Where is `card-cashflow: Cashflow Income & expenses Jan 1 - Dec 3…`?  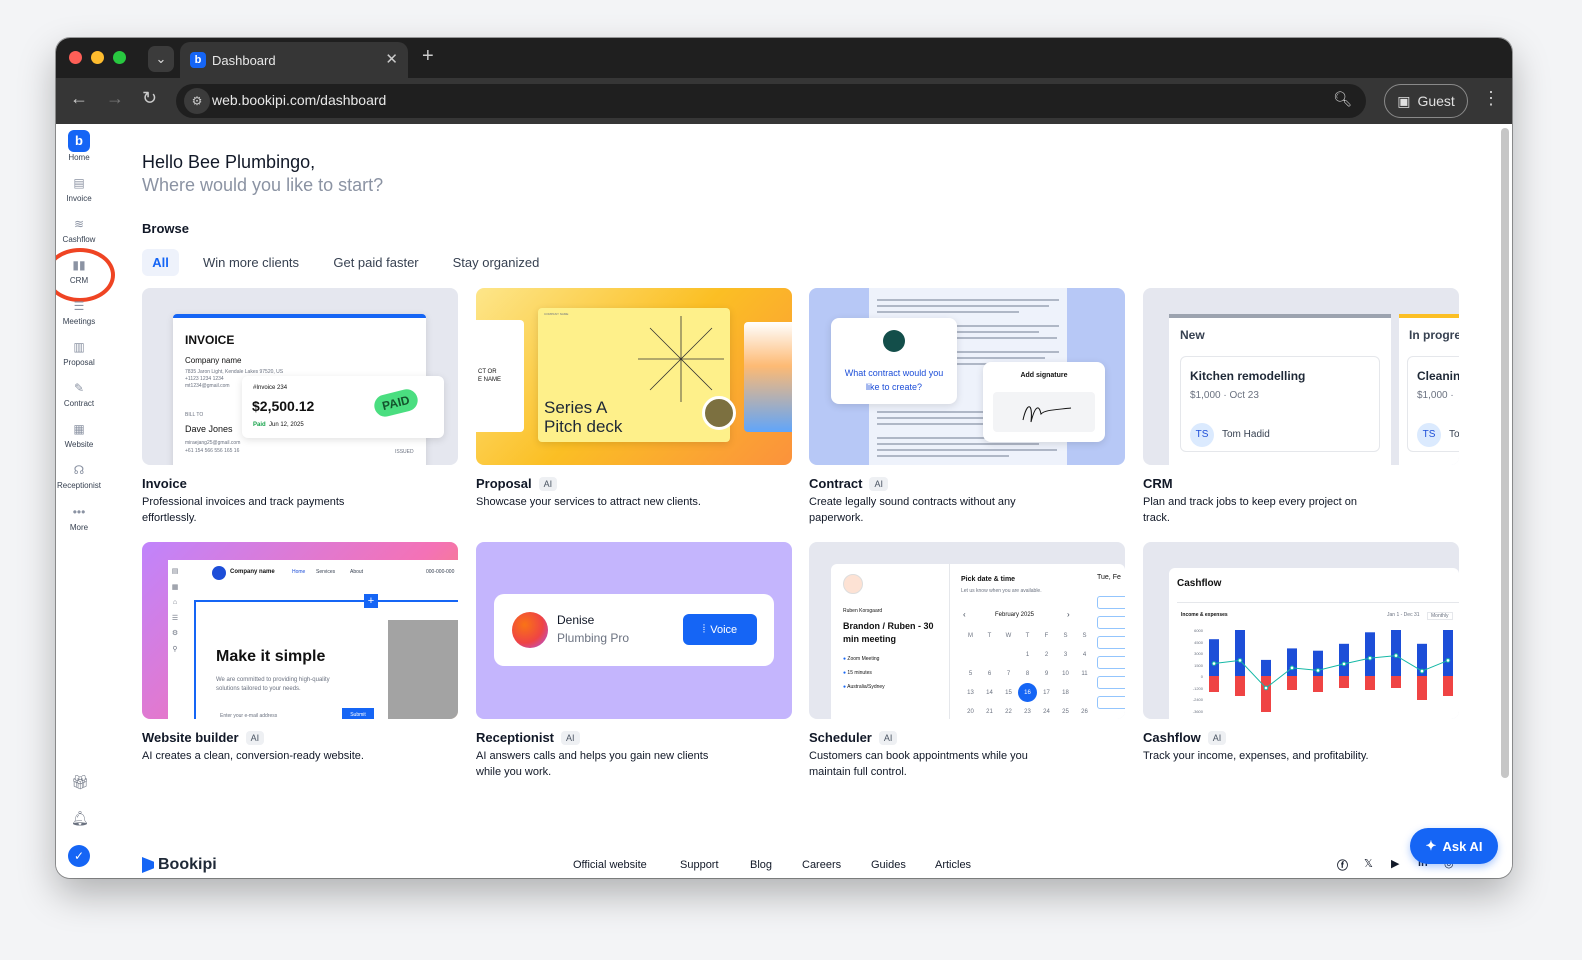 card-cashflow: Cashflow Income & expenses Jan 1 - Dec 3… is located at coordinates (1301, 653).